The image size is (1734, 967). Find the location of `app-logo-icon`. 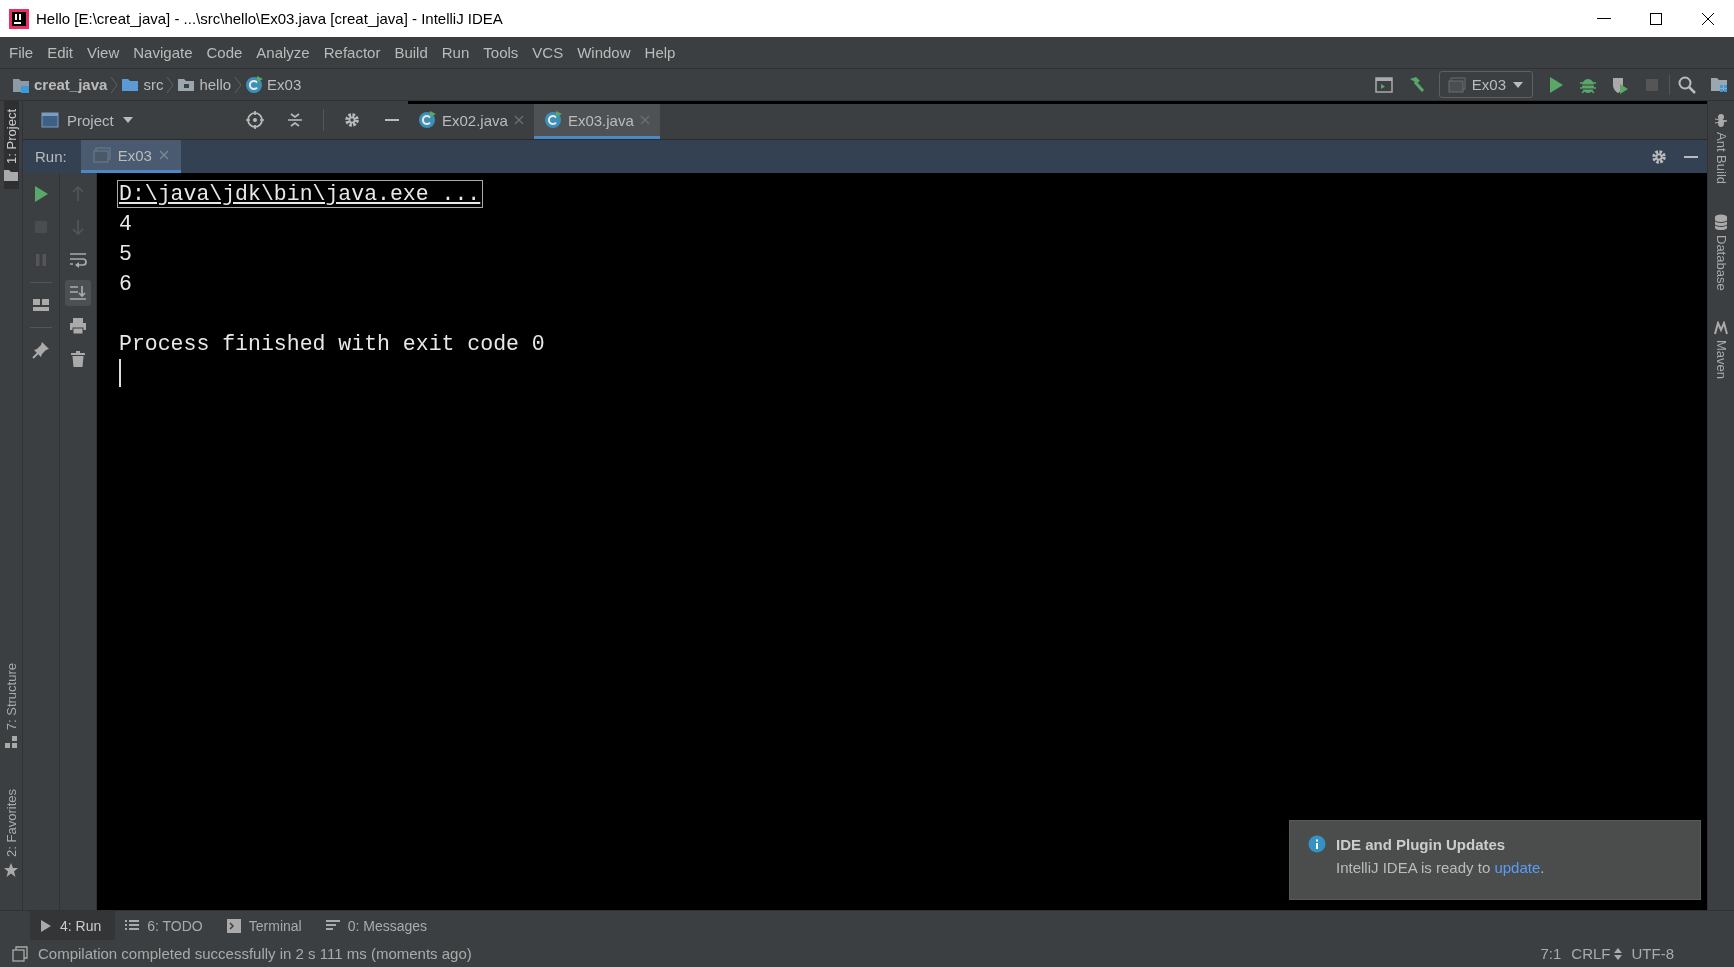

app-logo-icon is located at coordinates (19, 18).